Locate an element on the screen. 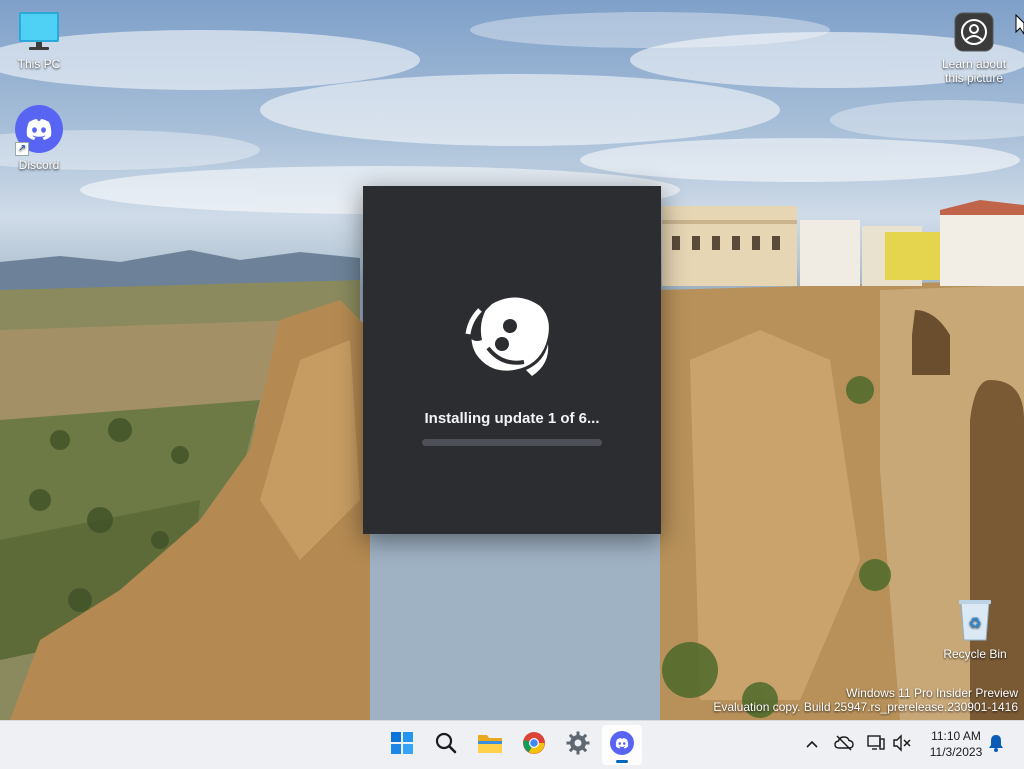 This screenshot has width=1024, height=769. network-button is located at coordinates (876, 745).